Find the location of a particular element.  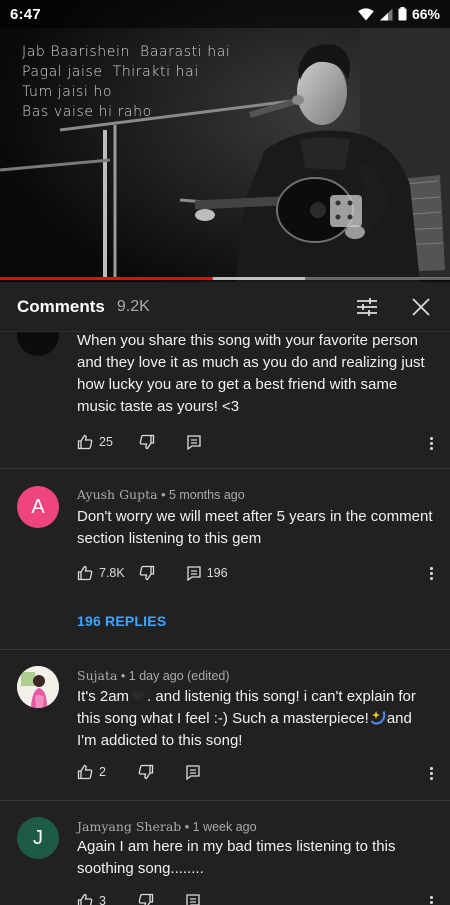

comment-actions: 7.8K 196 is located at coordinates (152, 573).